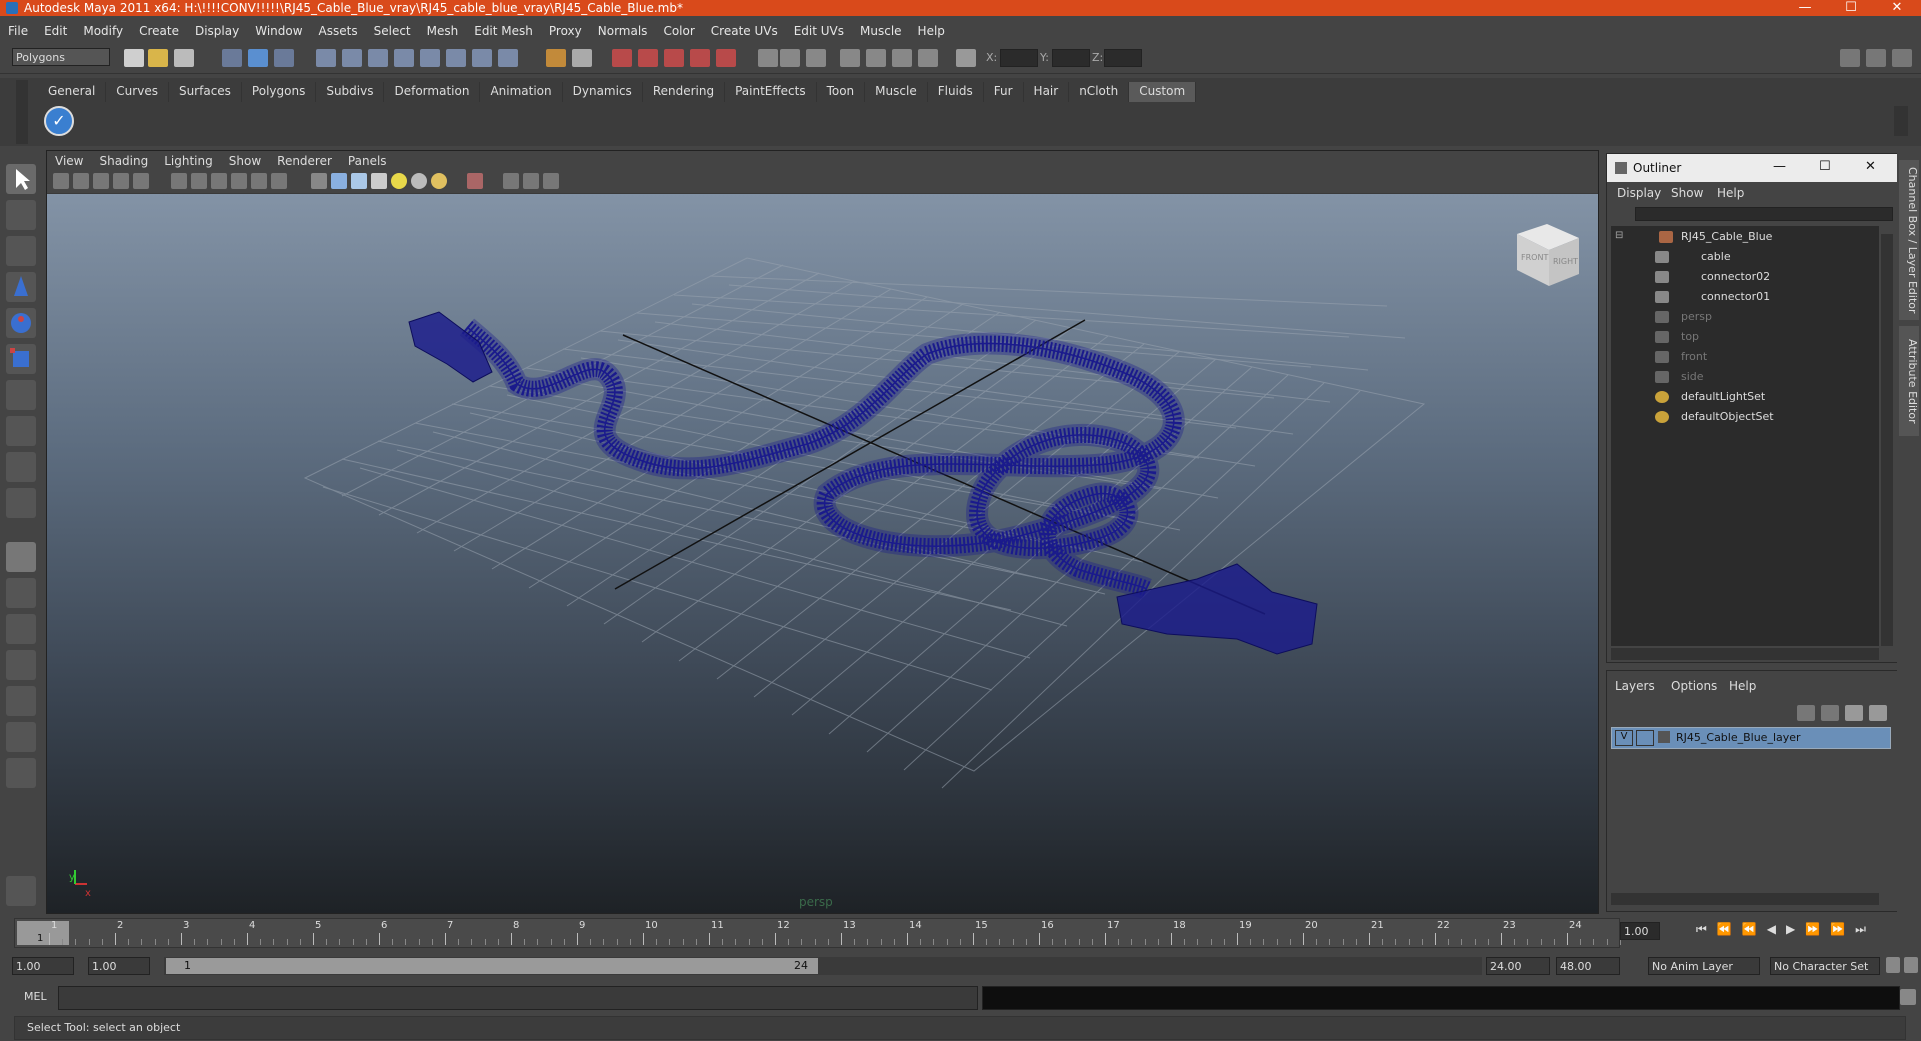 The image size is (1921, 1041). Describe the element at coordinates (1751, 738) in the screenshot. I see `layer-row: V RJ45_Cable_Blue_layer` at that location.